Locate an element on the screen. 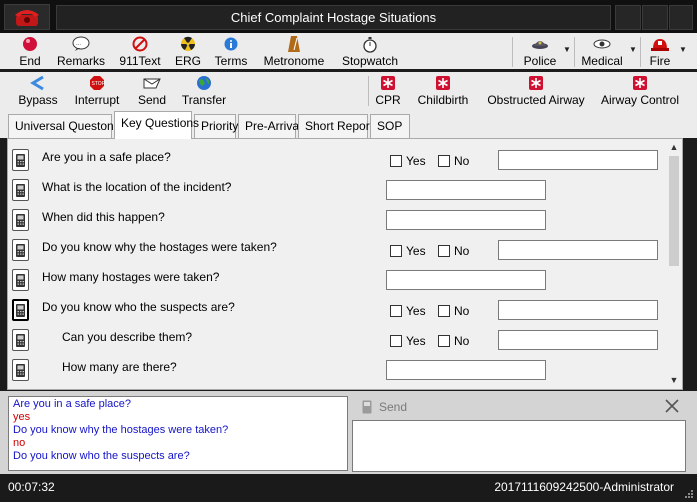 This screenshot has height=502, width=697. svg-text: STOP is located at coordinates (99, 84).